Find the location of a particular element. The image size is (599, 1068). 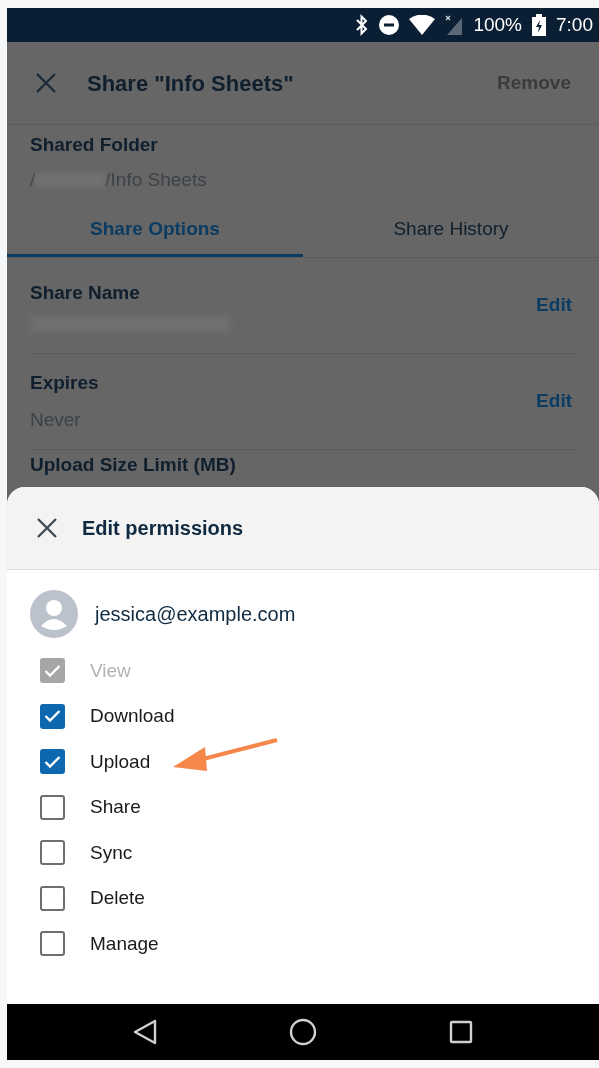

checkbox-label: Download is located at coordinates (132, 716).